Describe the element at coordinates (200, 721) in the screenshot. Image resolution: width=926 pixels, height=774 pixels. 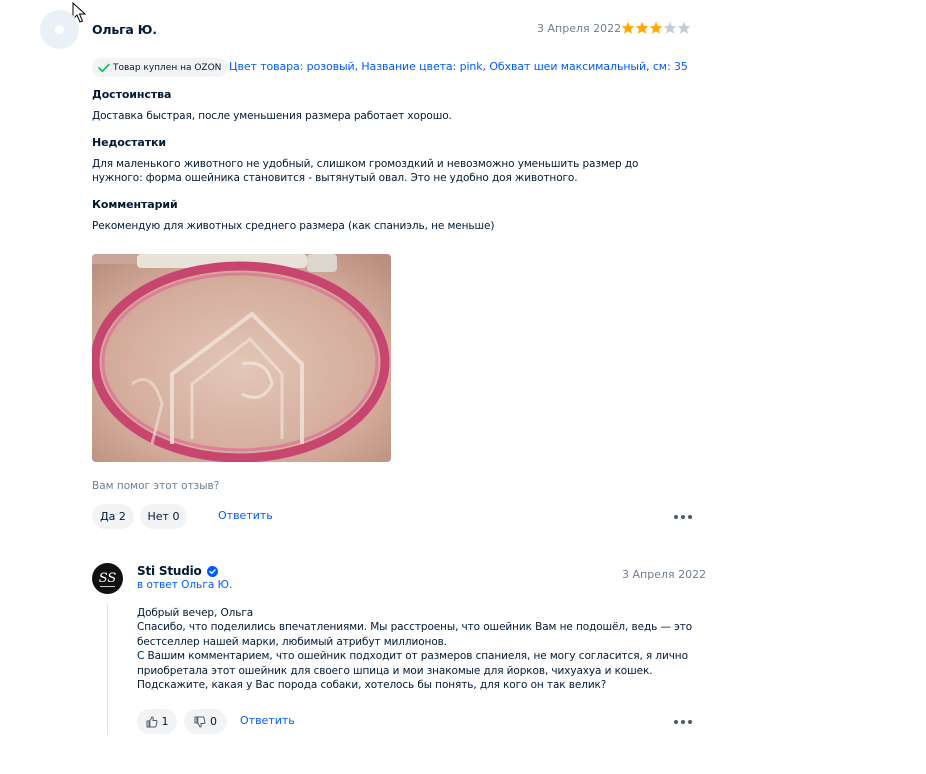
I see `thumbs-down-icon` at that location.